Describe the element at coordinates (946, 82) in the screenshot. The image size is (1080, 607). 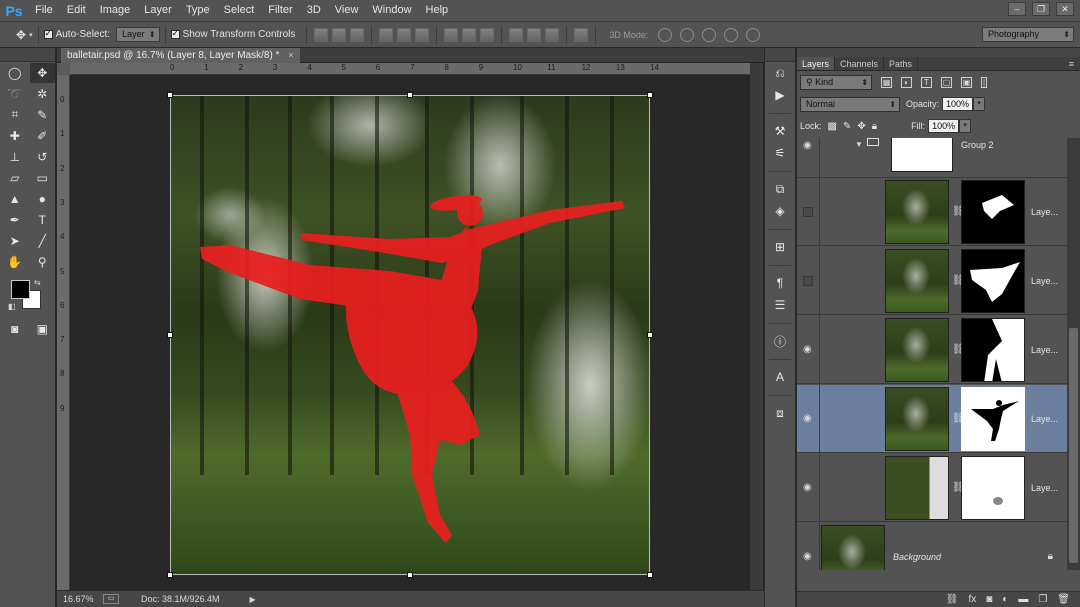
I see `filter-shape-icon: ▢` at that location.